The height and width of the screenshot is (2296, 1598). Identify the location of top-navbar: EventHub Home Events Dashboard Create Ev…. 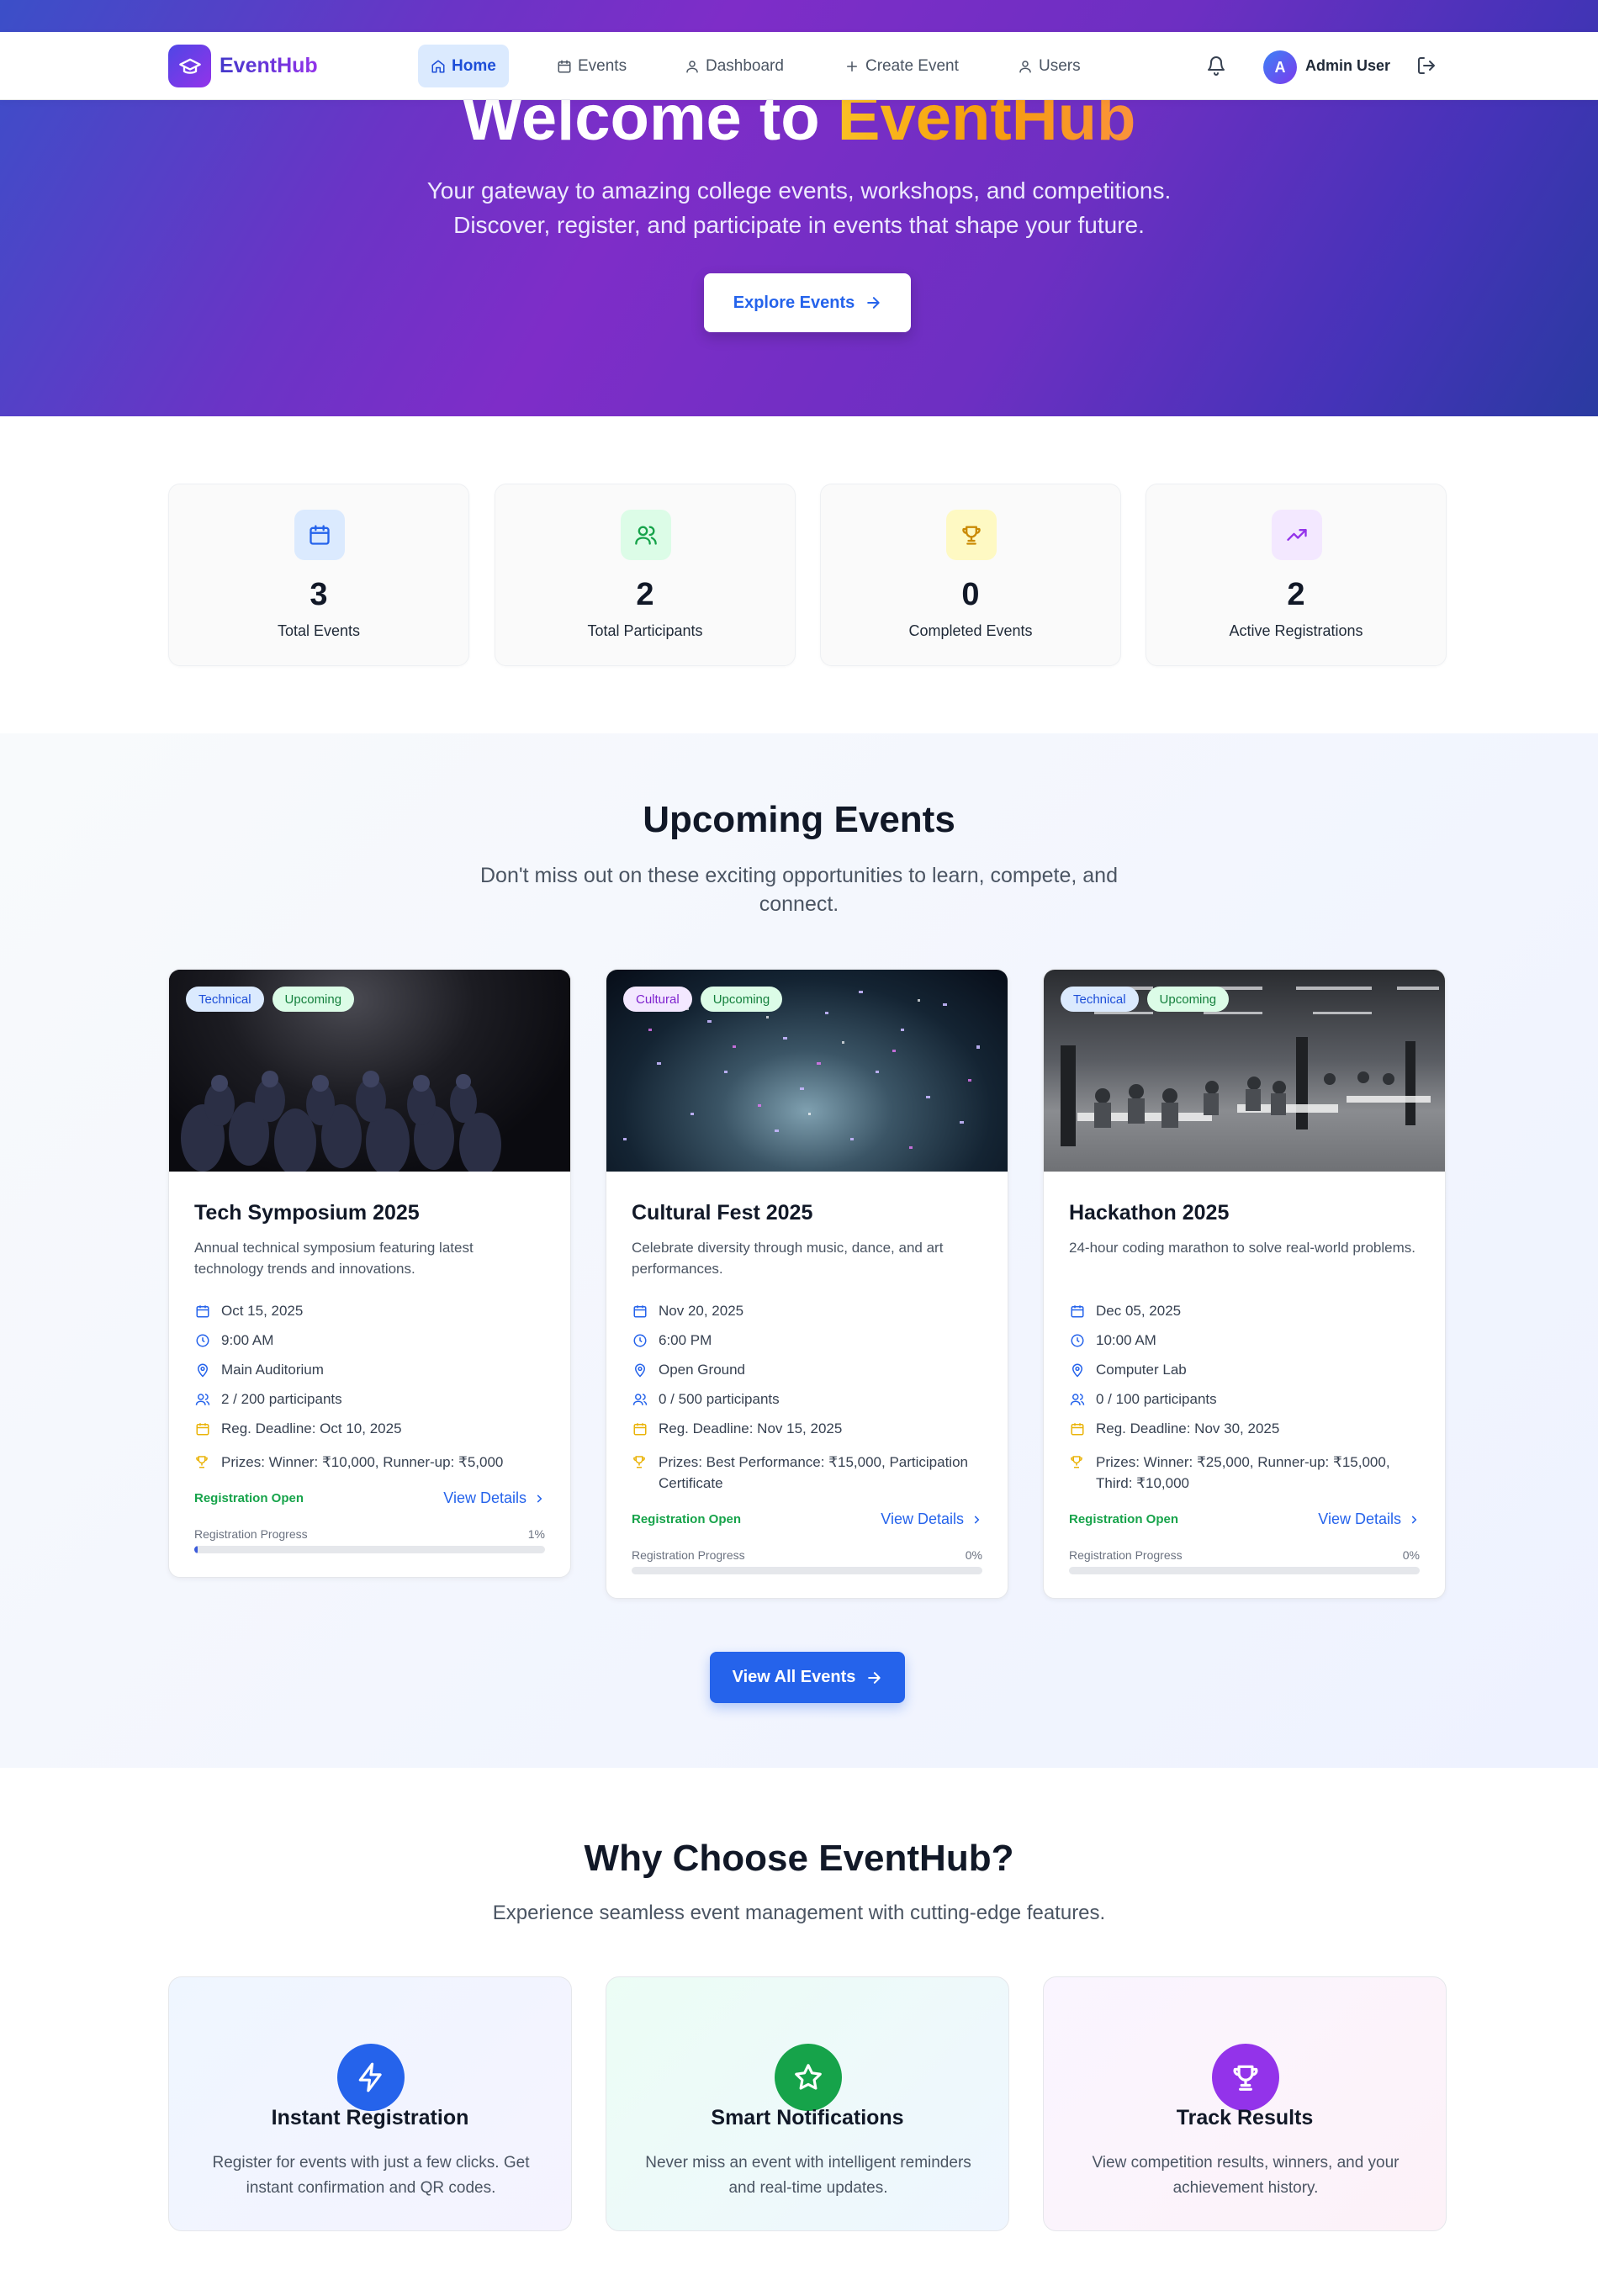
(799, 66).